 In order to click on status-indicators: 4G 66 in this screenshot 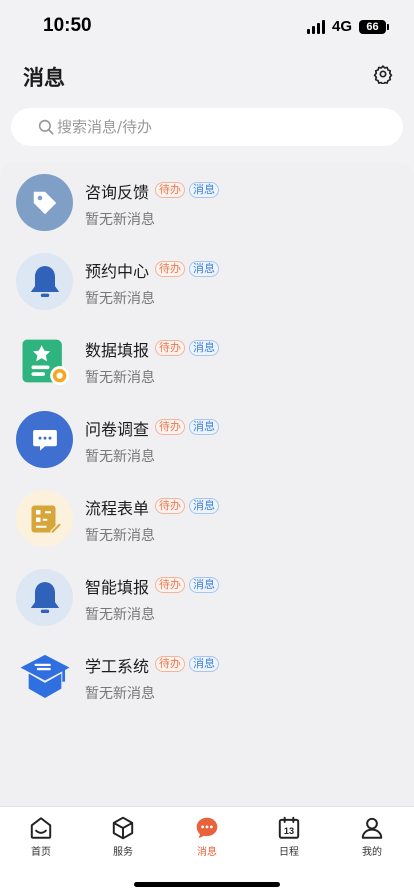, I will do `click(347, 26)`.